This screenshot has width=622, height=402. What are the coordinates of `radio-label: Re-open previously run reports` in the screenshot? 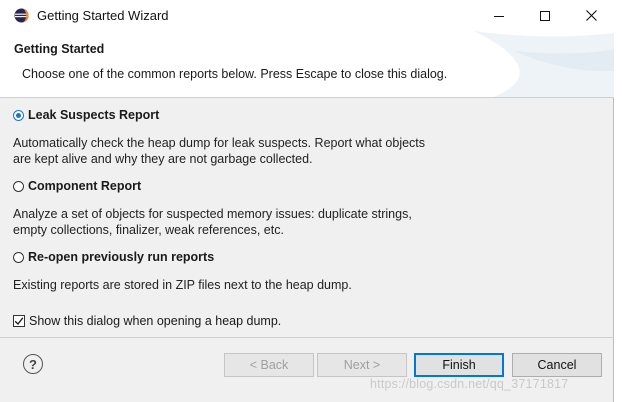 It's located at (121, 257).